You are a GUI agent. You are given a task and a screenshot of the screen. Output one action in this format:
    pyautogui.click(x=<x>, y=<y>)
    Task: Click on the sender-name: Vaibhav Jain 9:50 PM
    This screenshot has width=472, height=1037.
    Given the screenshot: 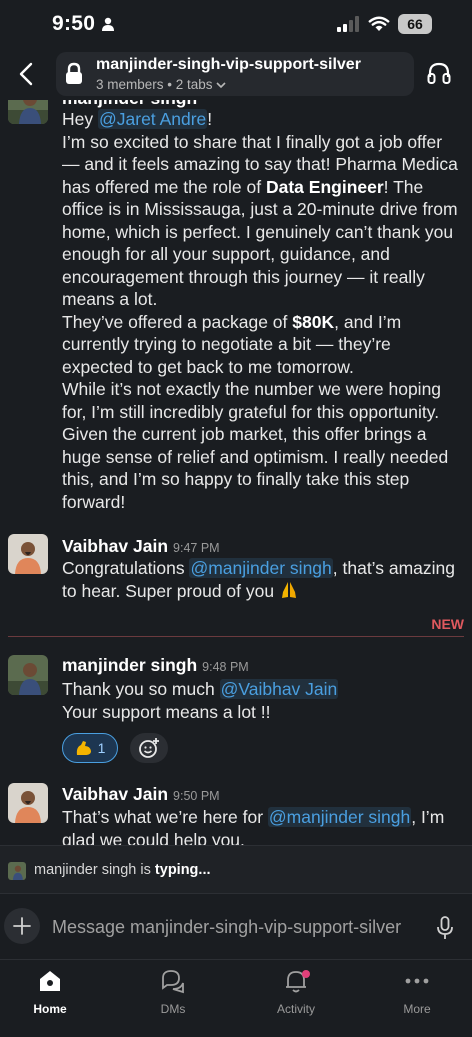 What is the action you would take?
    pyautogui.click(x=141, y=794)
    